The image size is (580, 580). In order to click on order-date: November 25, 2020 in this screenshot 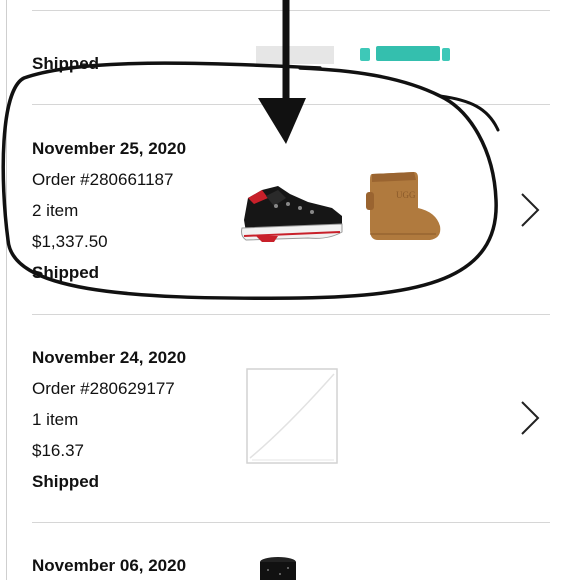, I will do `click(109, 148)`.